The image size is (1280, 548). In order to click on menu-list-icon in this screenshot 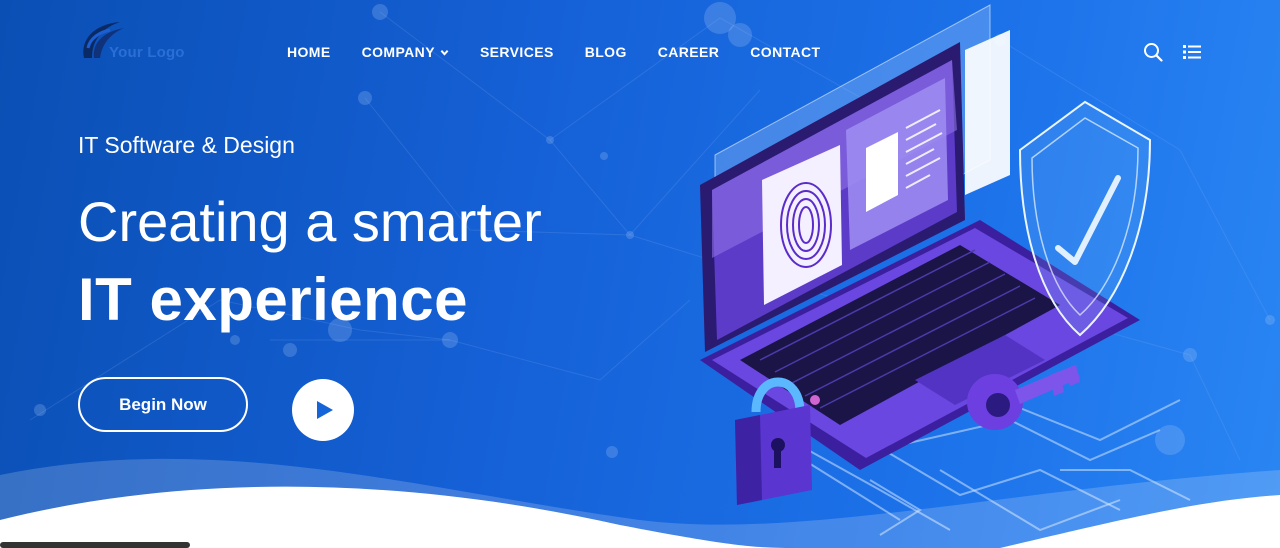, I will do `click(1192, 52)`.